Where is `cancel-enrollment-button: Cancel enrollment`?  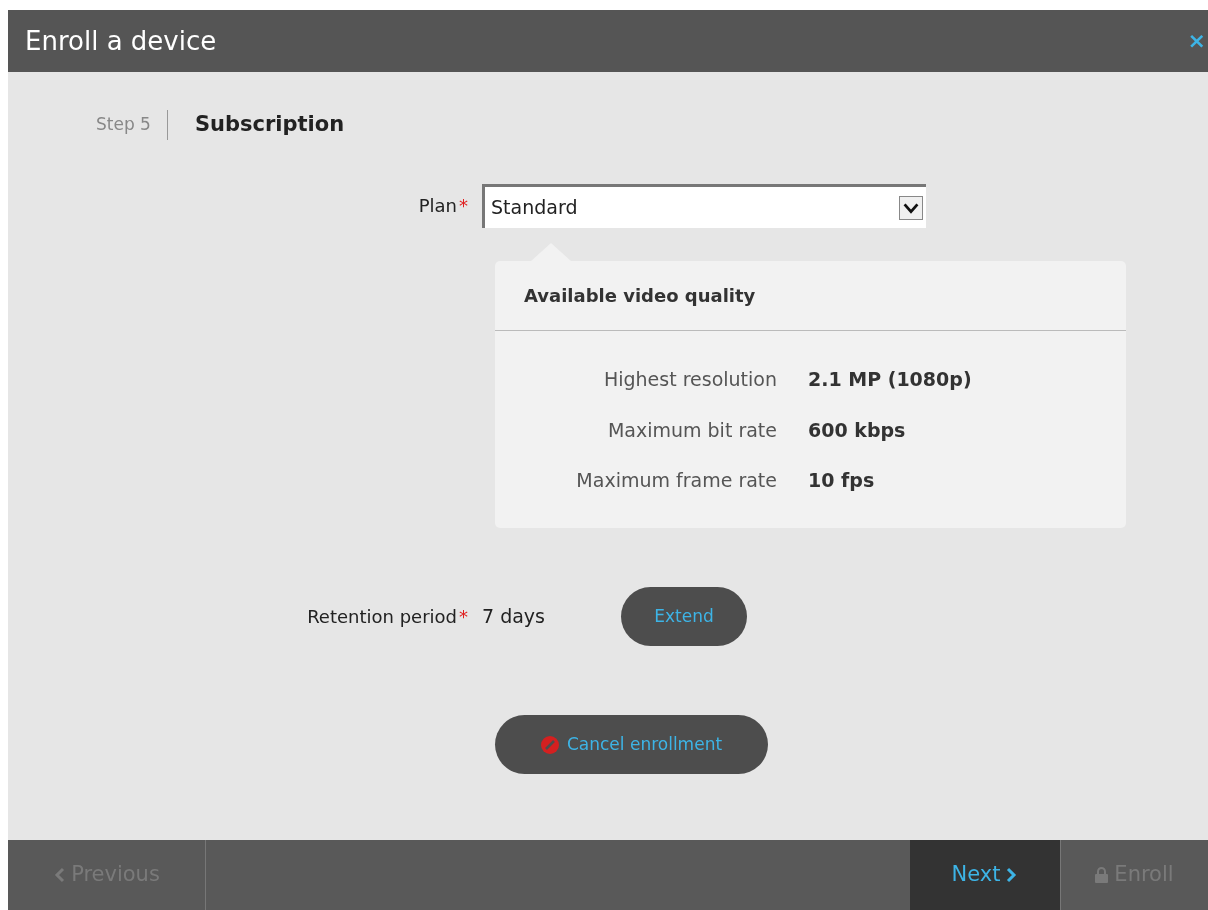
cancel-enrollment-button: Cancel enrollment is located at coordinates (631, 744).